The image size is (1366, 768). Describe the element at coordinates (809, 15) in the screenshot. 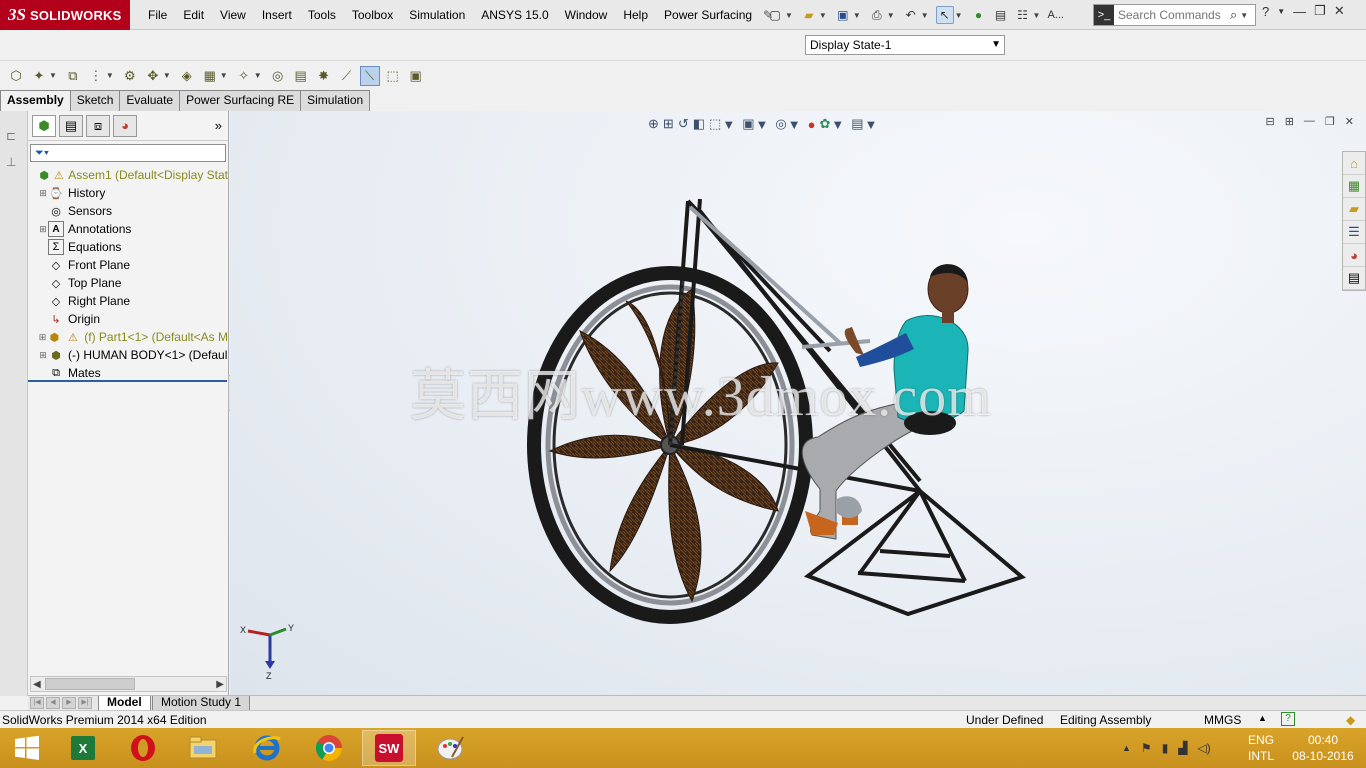

I see `open-folder-icon: ▰` at that location.